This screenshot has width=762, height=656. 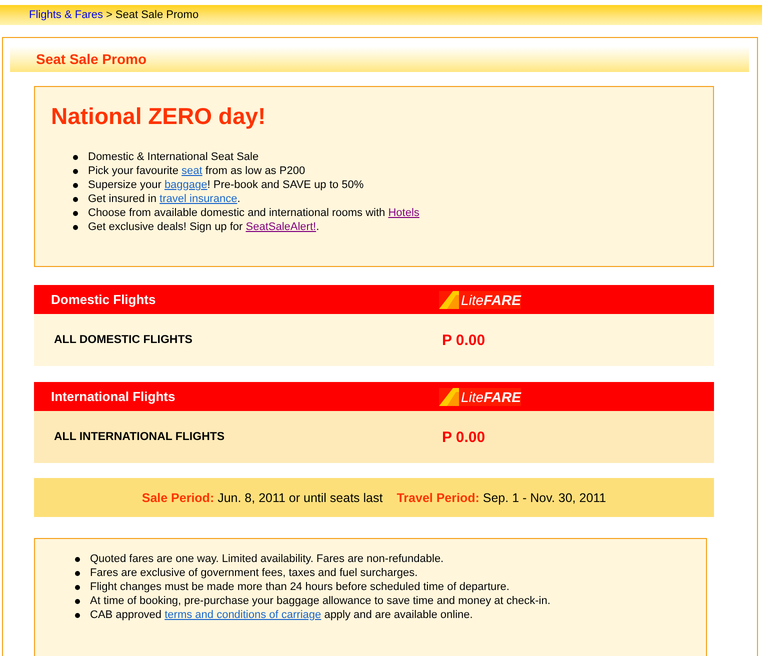 I want to click on note-item: At time of booking, pre-purchase your baggage allowance to save time and money at check-in., so click(x=320, y=601).